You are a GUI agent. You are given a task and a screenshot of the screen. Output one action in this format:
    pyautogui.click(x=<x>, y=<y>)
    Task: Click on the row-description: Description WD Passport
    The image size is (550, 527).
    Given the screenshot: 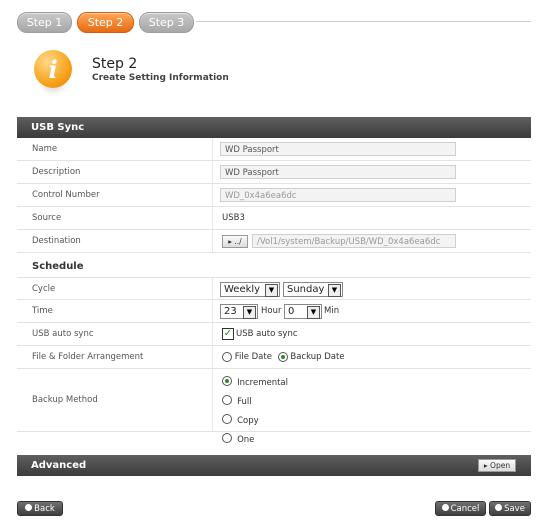 What is the action you would take?
    pyautogui.click(x=274, y=172)
    